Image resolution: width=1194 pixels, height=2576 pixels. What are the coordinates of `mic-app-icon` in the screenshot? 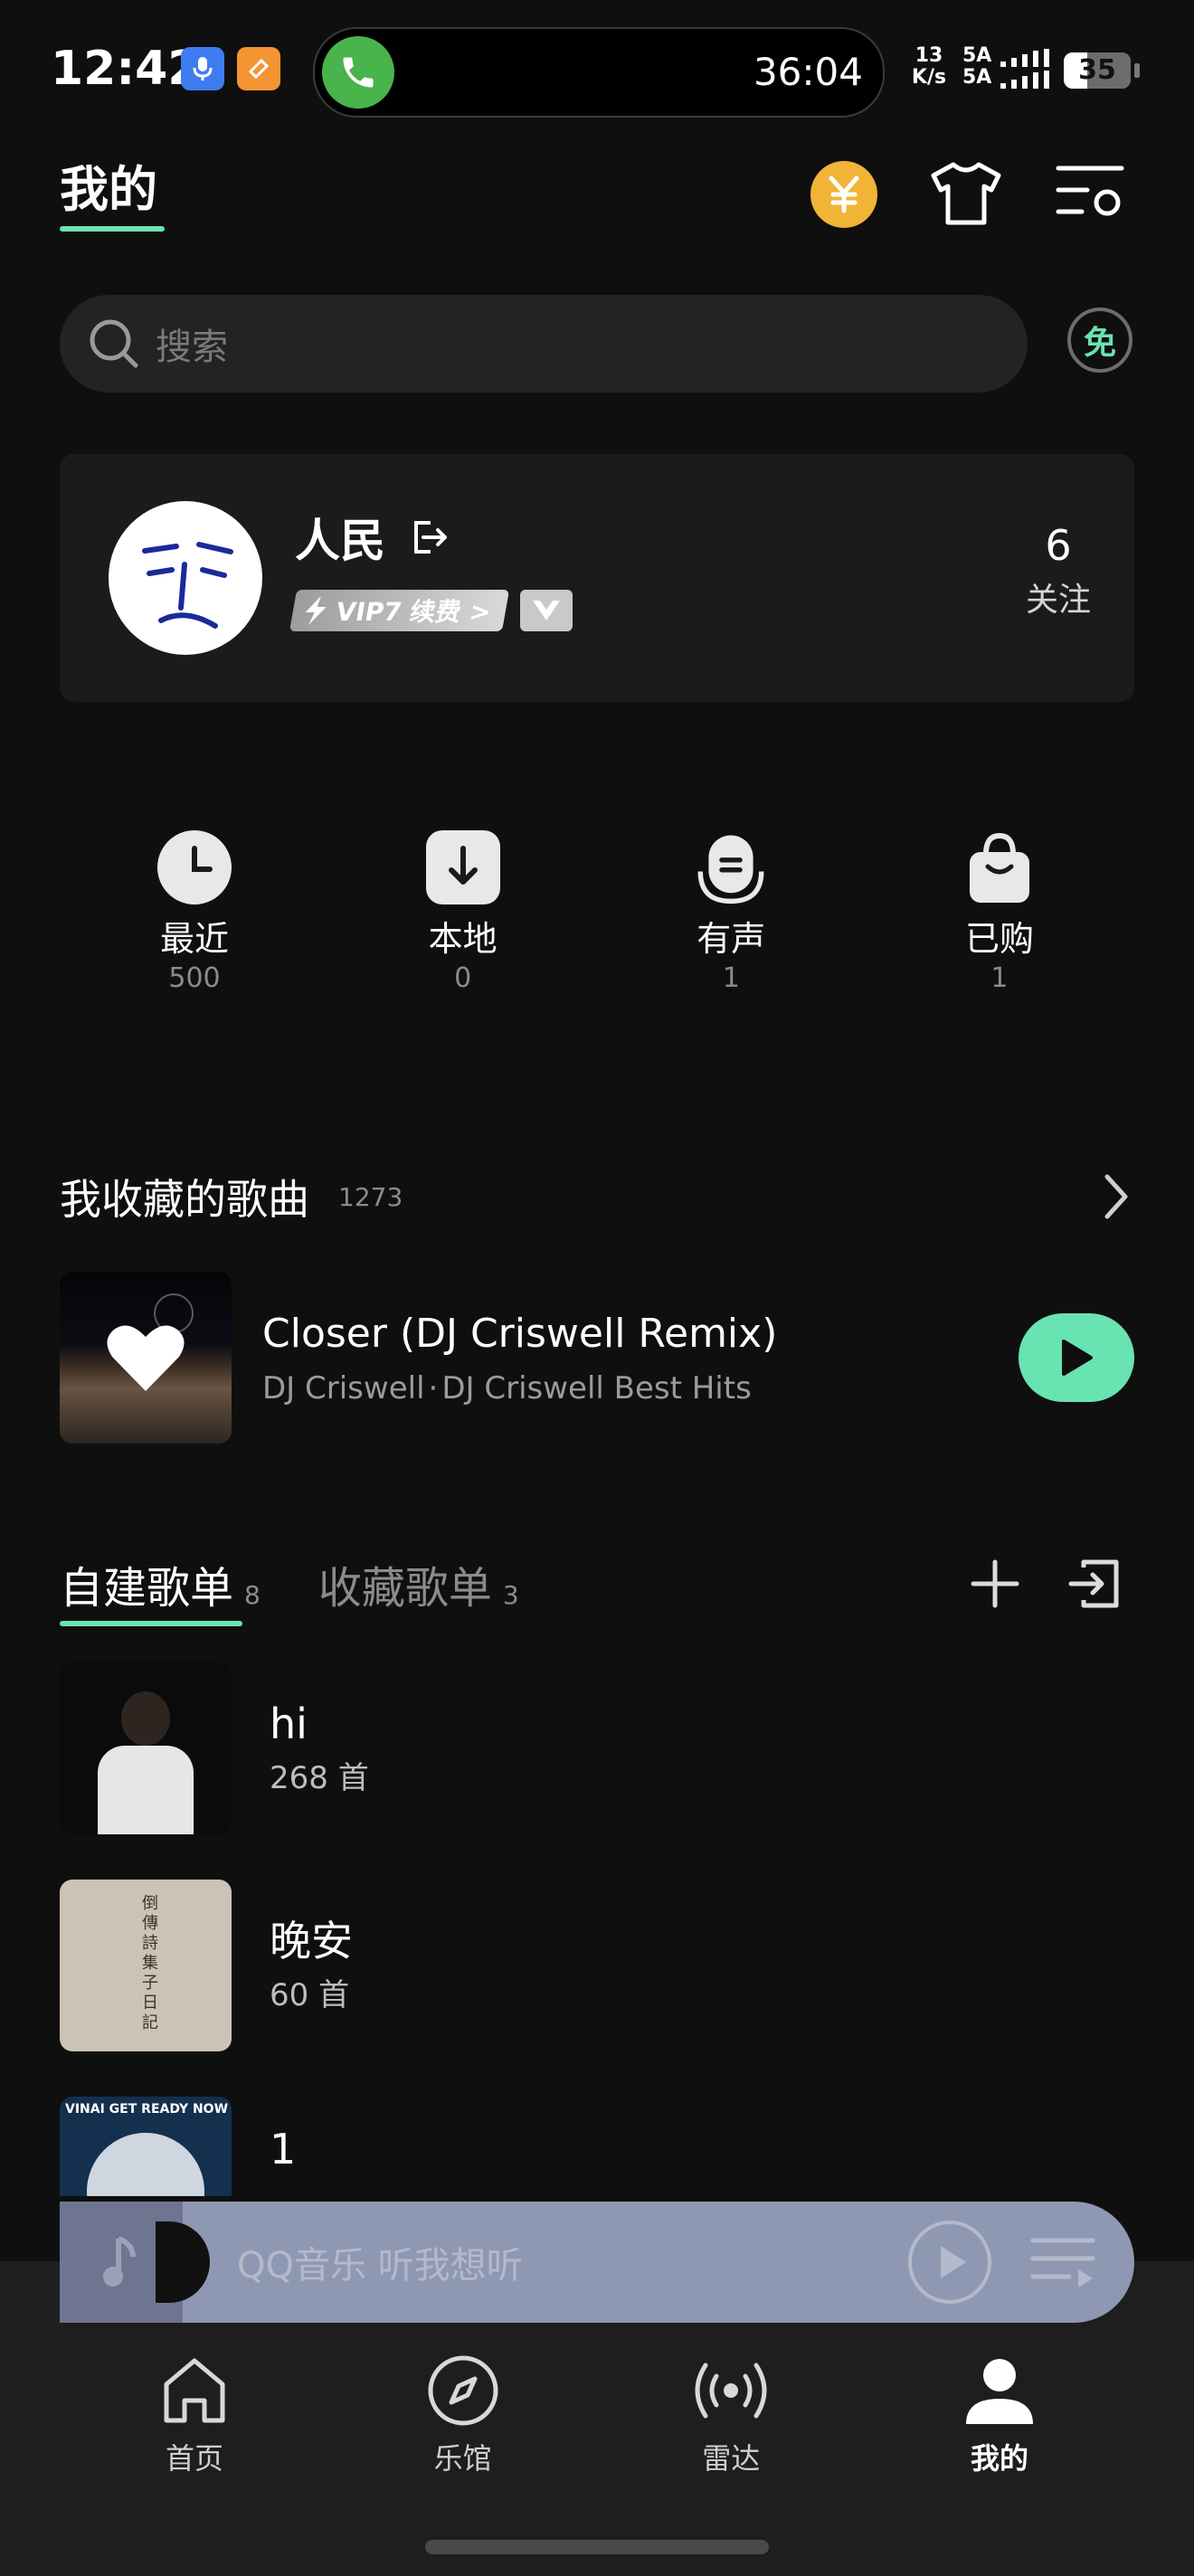 It's located at (202, 68).